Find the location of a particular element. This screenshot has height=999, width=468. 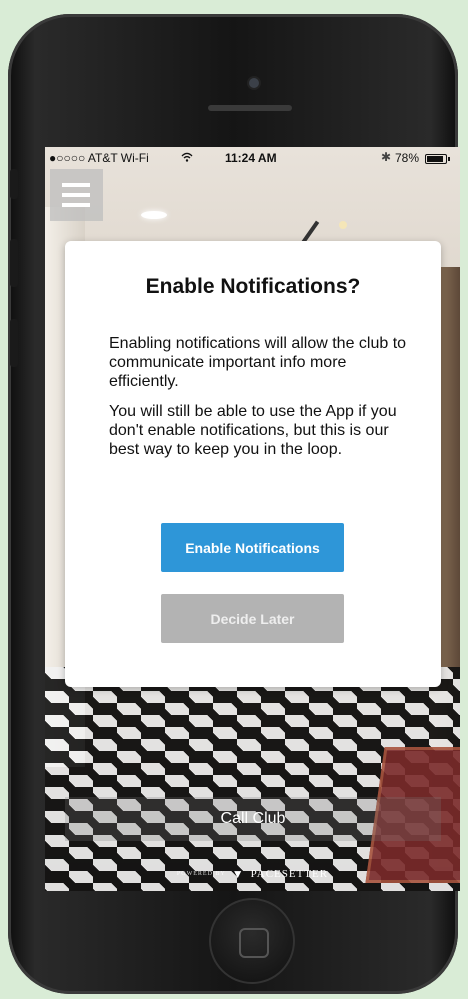

wifi-icon is located at coordinates (187, 157).